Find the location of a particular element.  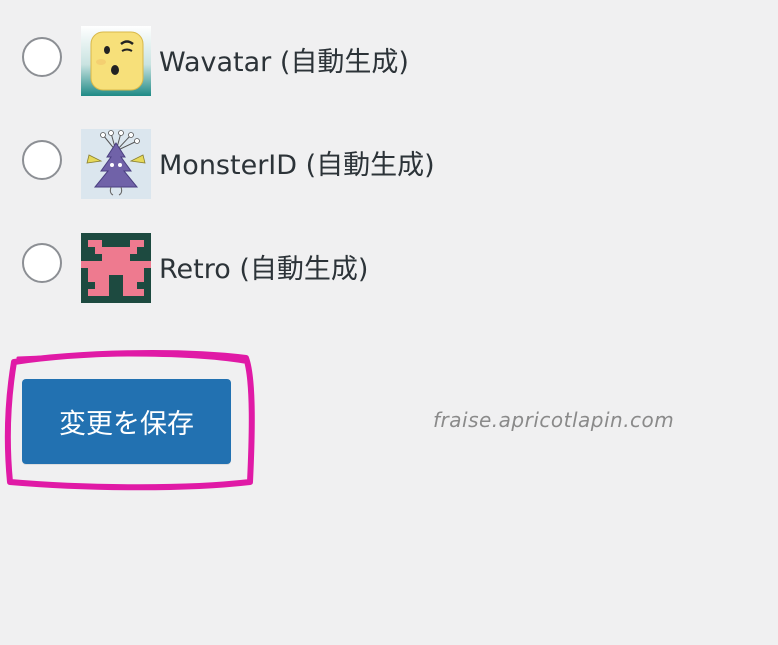

watermark-text: fraise.apricotlapin.com is located at coordinates (554, 420).